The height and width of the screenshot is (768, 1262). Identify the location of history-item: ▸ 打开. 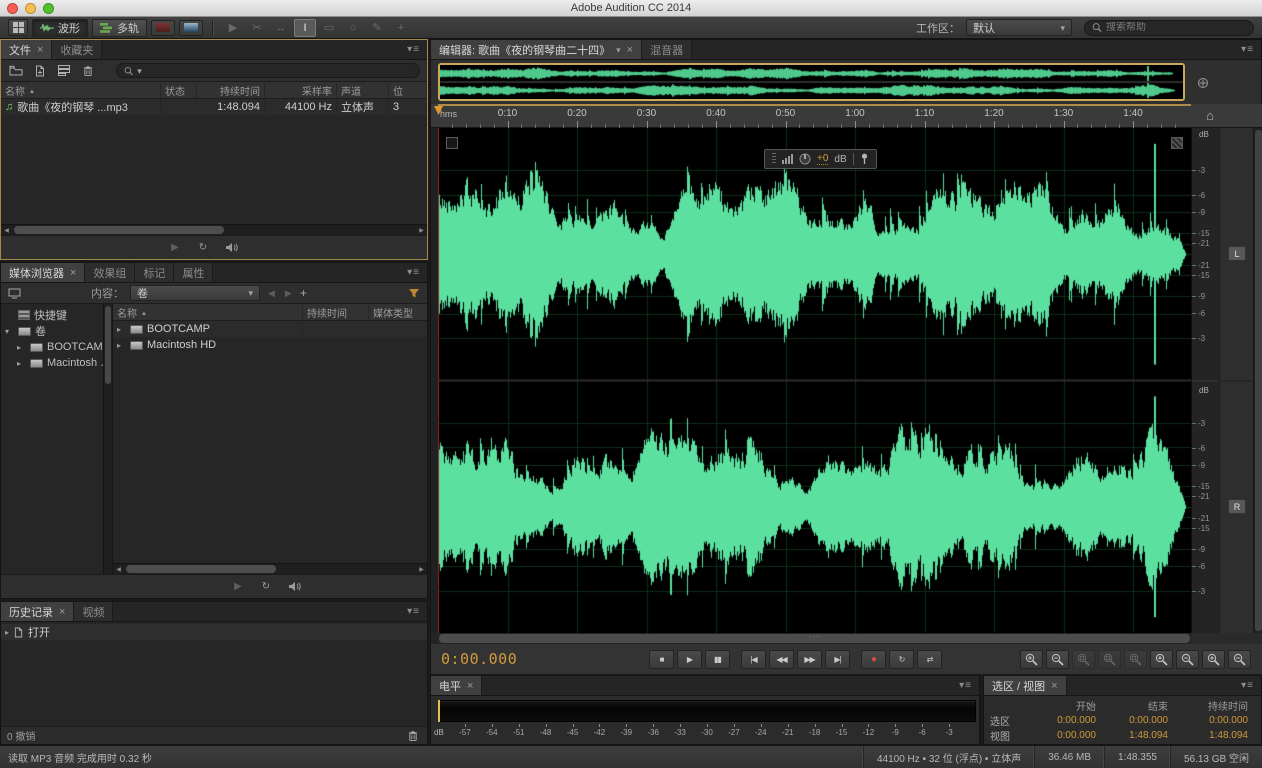
(214, 632).